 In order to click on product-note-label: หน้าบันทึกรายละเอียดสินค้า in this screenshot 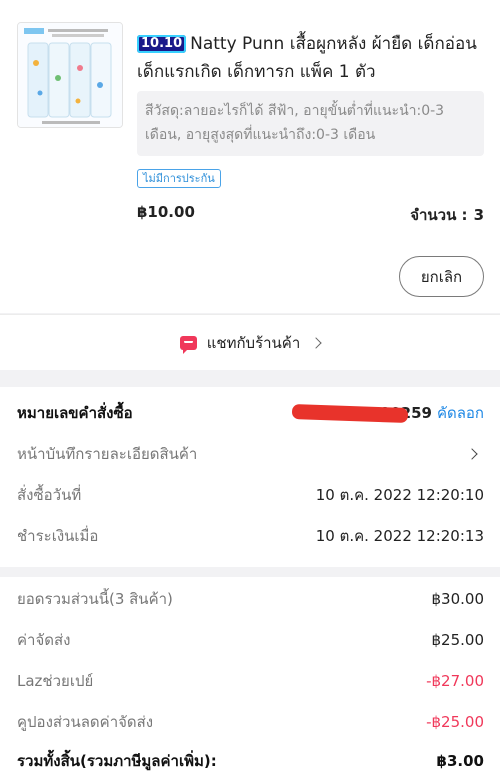, I will do `click(107, 454)`.